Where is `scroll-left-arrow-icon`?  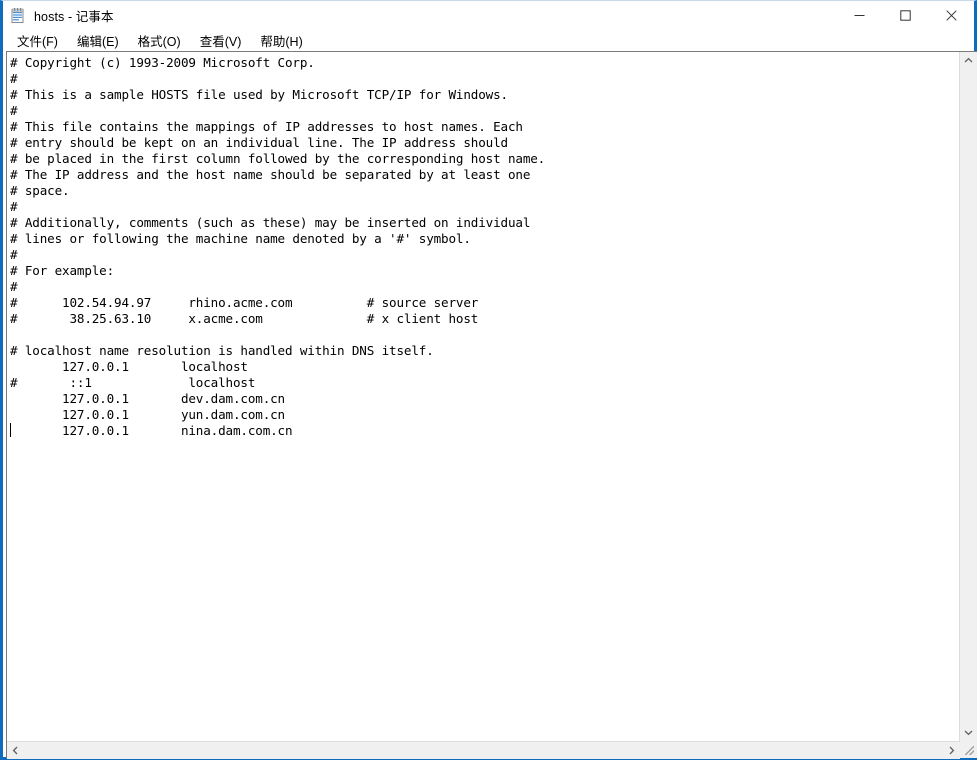 scroll-left-arrow-icon is located at coordinates (15, 750).